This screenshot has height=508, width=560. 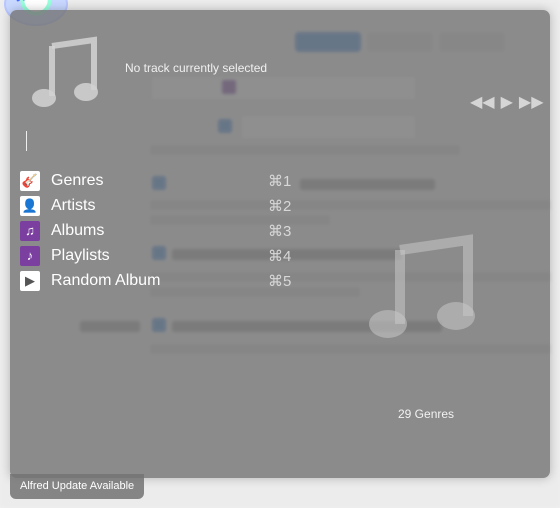 I want to click on result-item-playlists: ♪ Playlists ⌘4, so click(x=165, y=255).